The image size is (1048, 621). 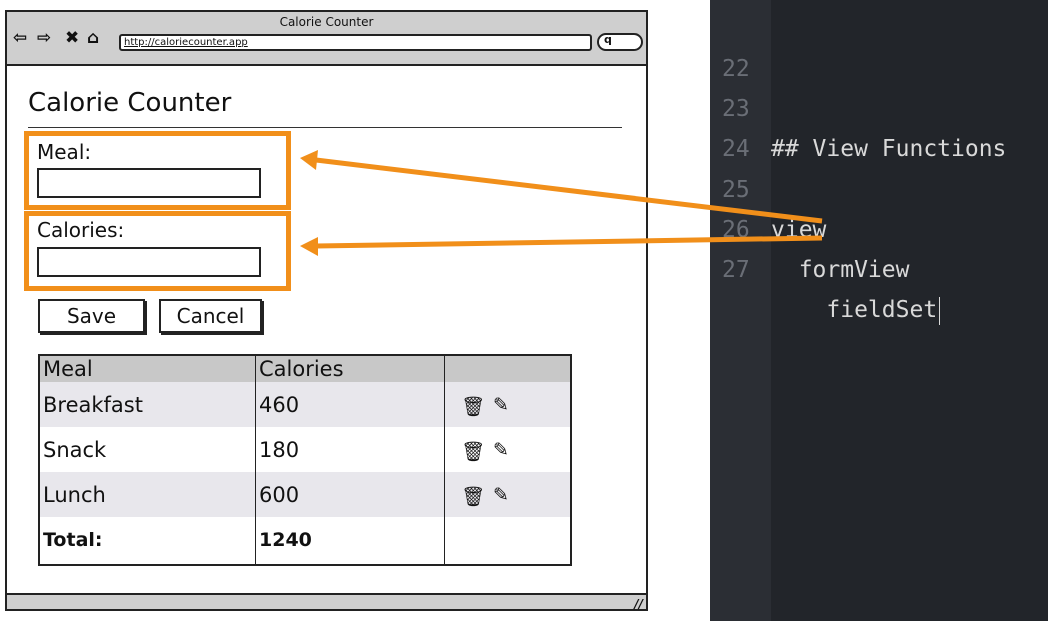 I want to click on calories-arrow-head, so click(x=309, y=246).